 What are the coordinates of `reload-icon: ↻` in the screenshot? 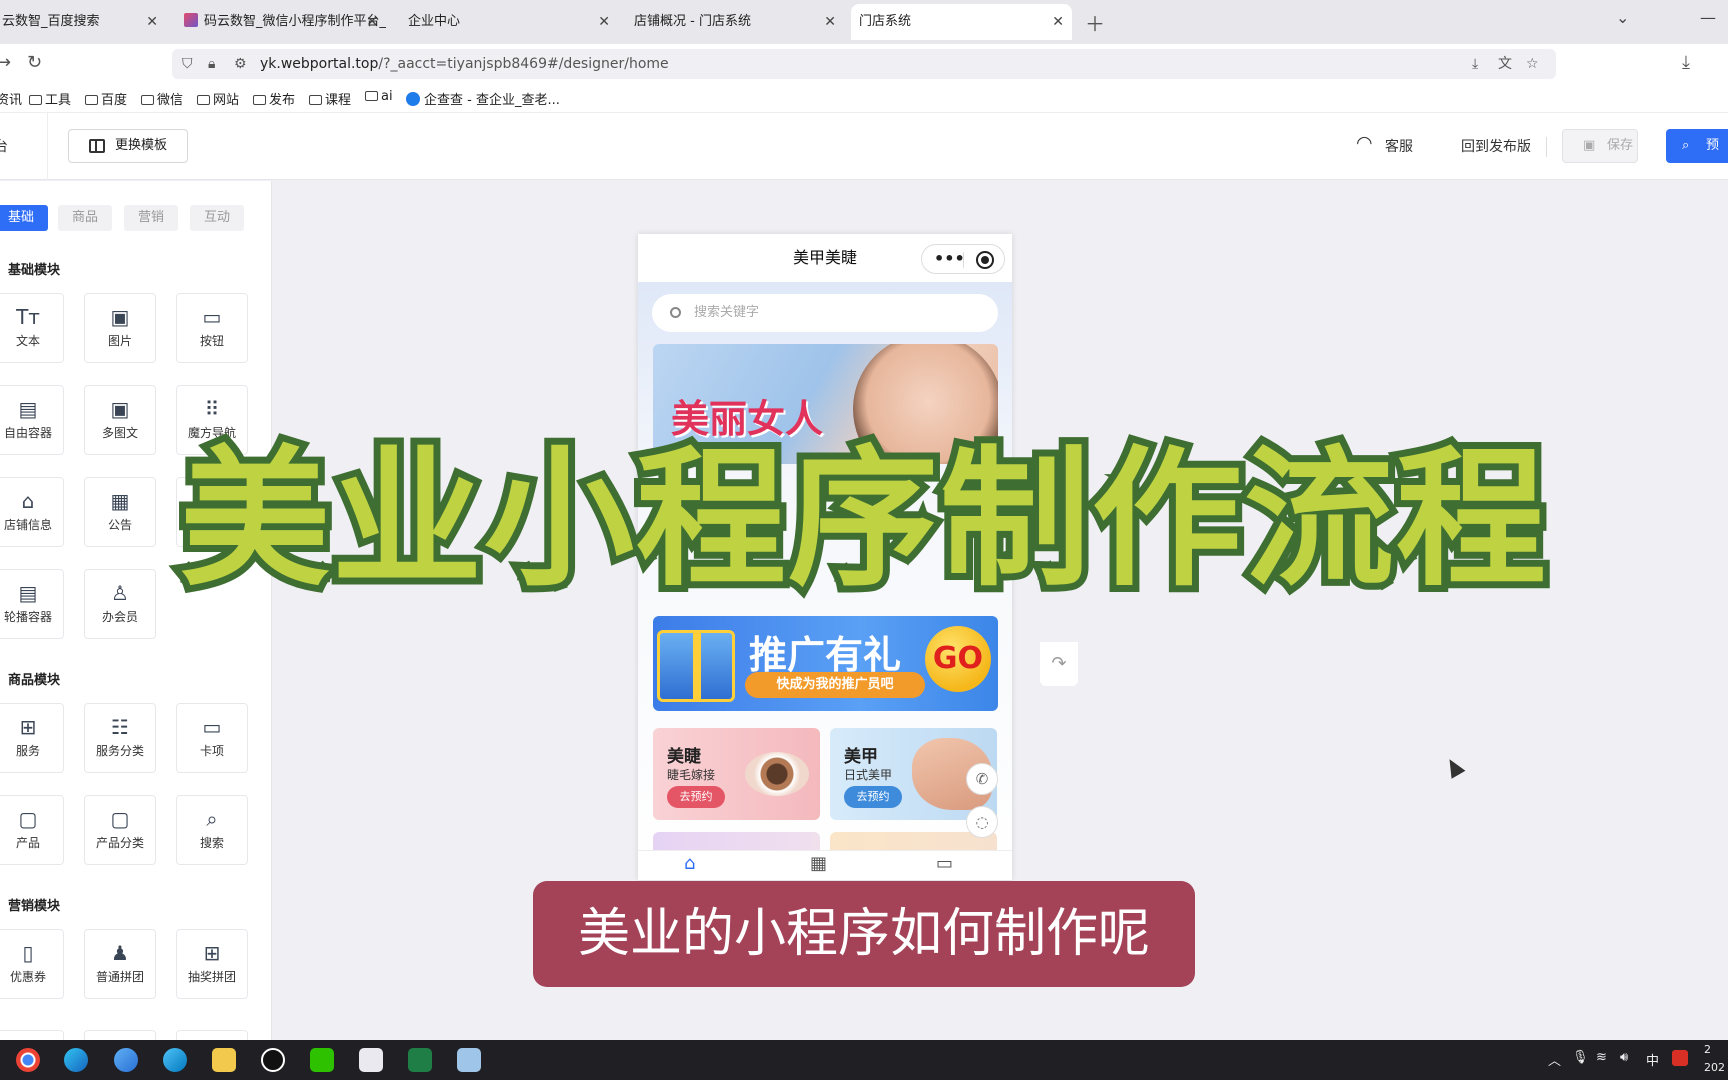 It's located at (34, 62).